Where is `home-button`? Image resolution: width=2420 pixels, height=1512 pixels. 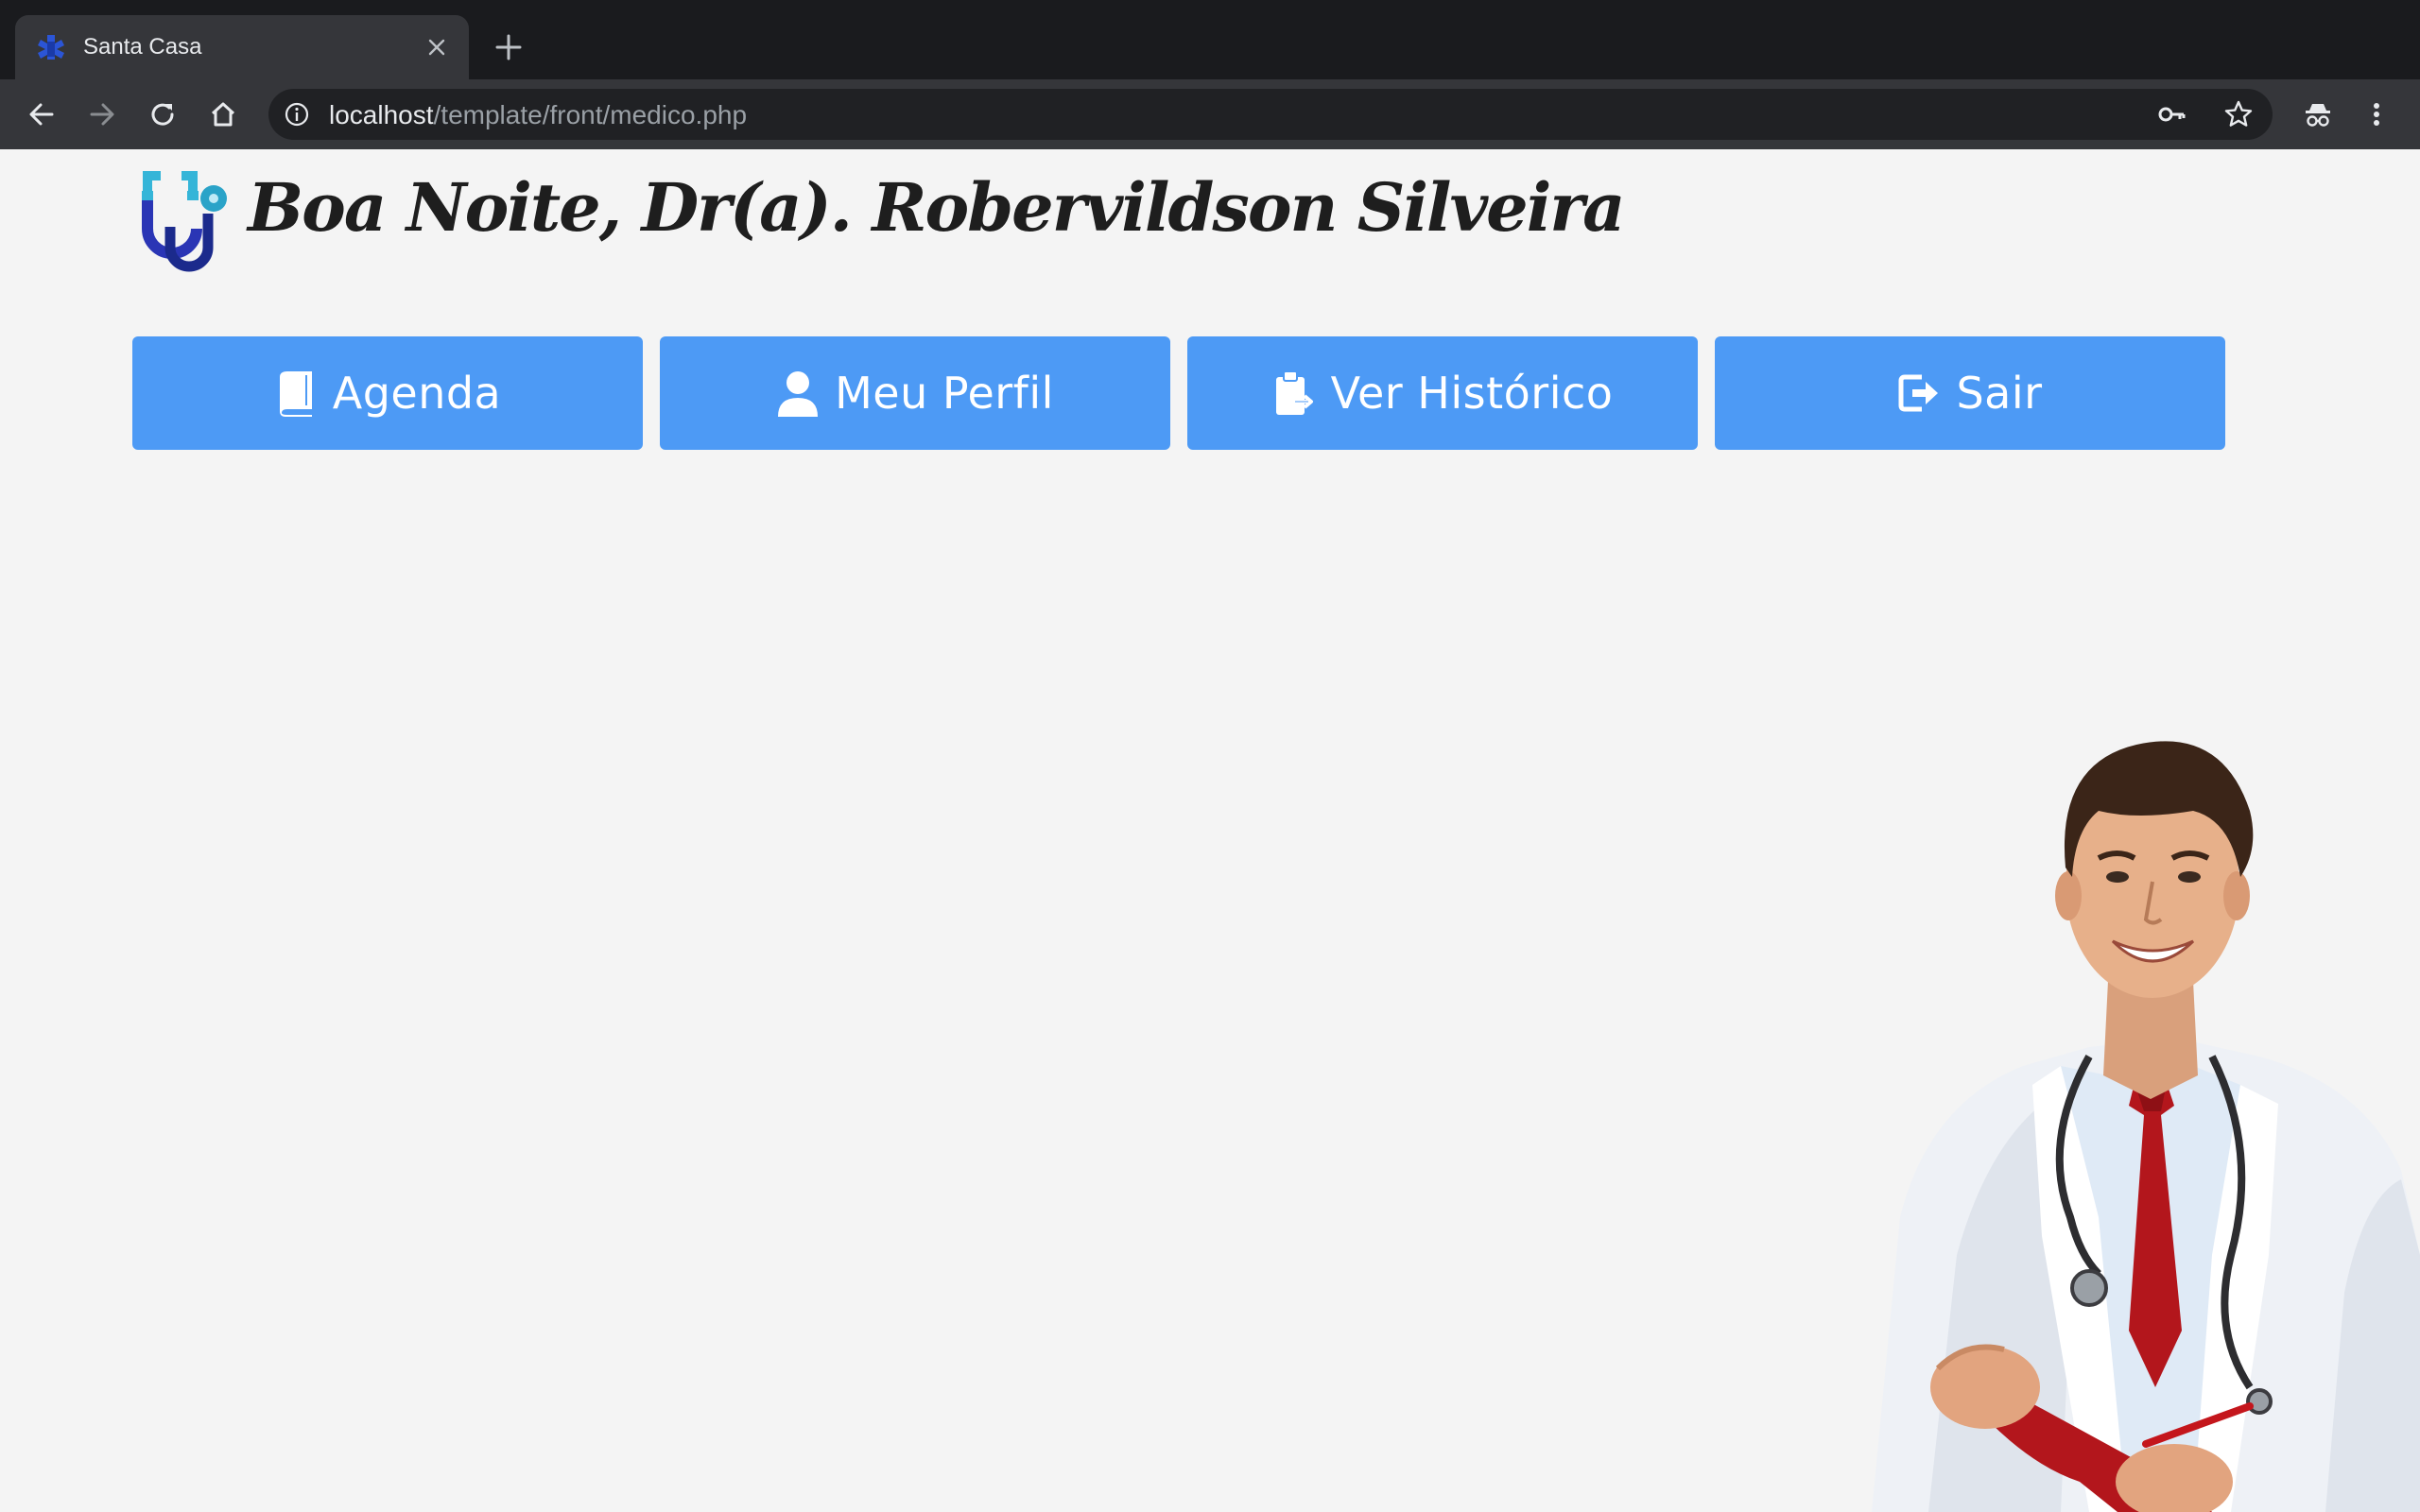
home-button is located at coordinates (223, 114).